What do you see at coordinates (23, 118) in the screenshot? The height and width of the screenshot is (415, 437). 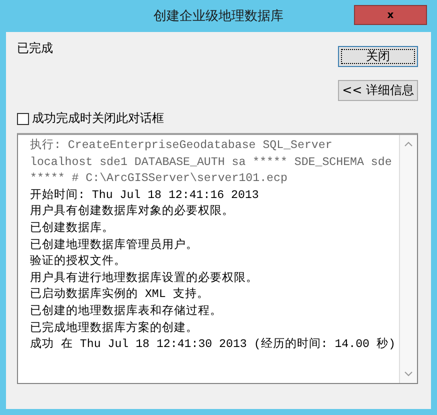 I see `checkbox` at bounding box center [23, 118].